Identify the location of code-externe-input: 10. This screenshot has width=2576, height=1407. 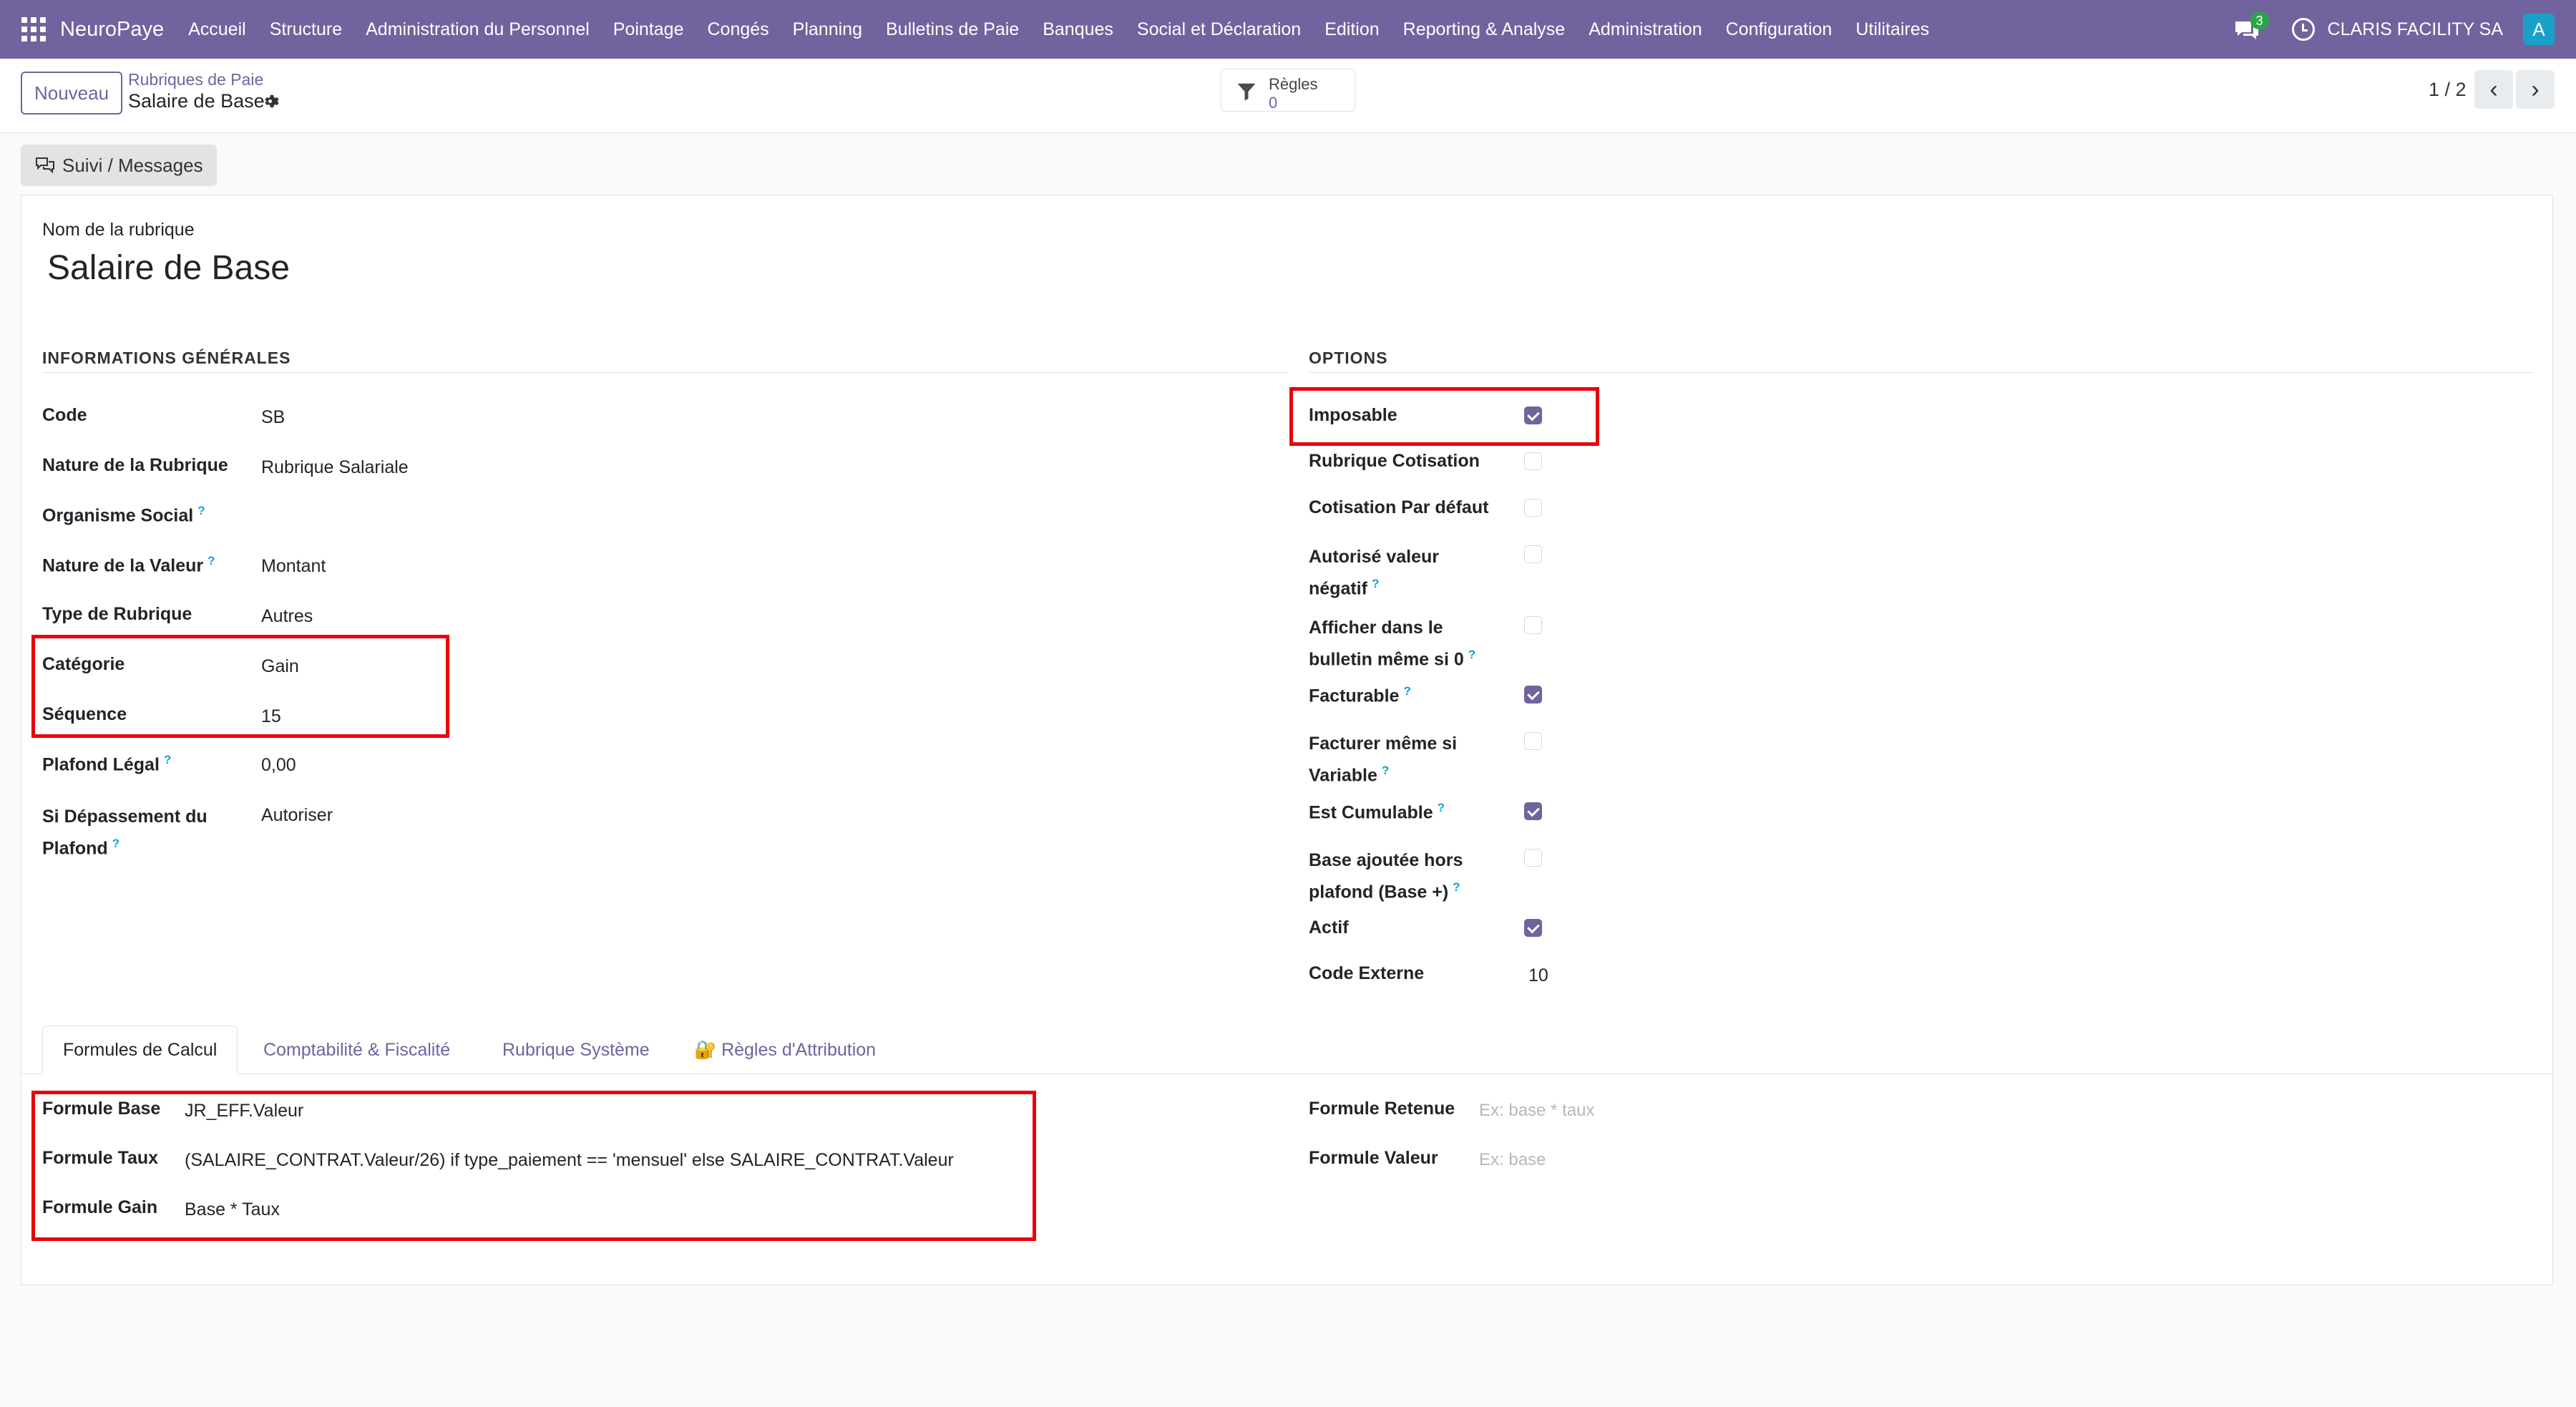
(1538, 975).